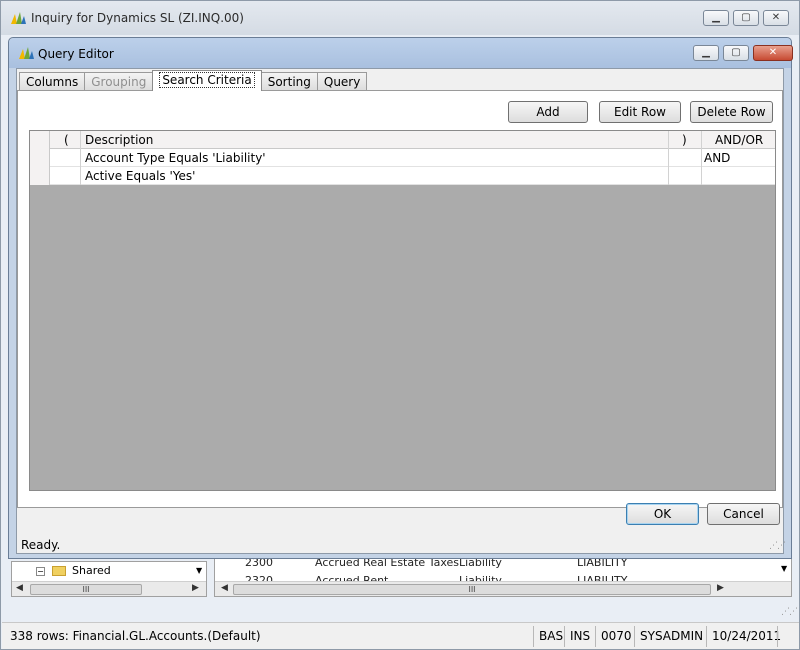  I want to click on dialog-maximize-button: ▢, so click(736, 53).